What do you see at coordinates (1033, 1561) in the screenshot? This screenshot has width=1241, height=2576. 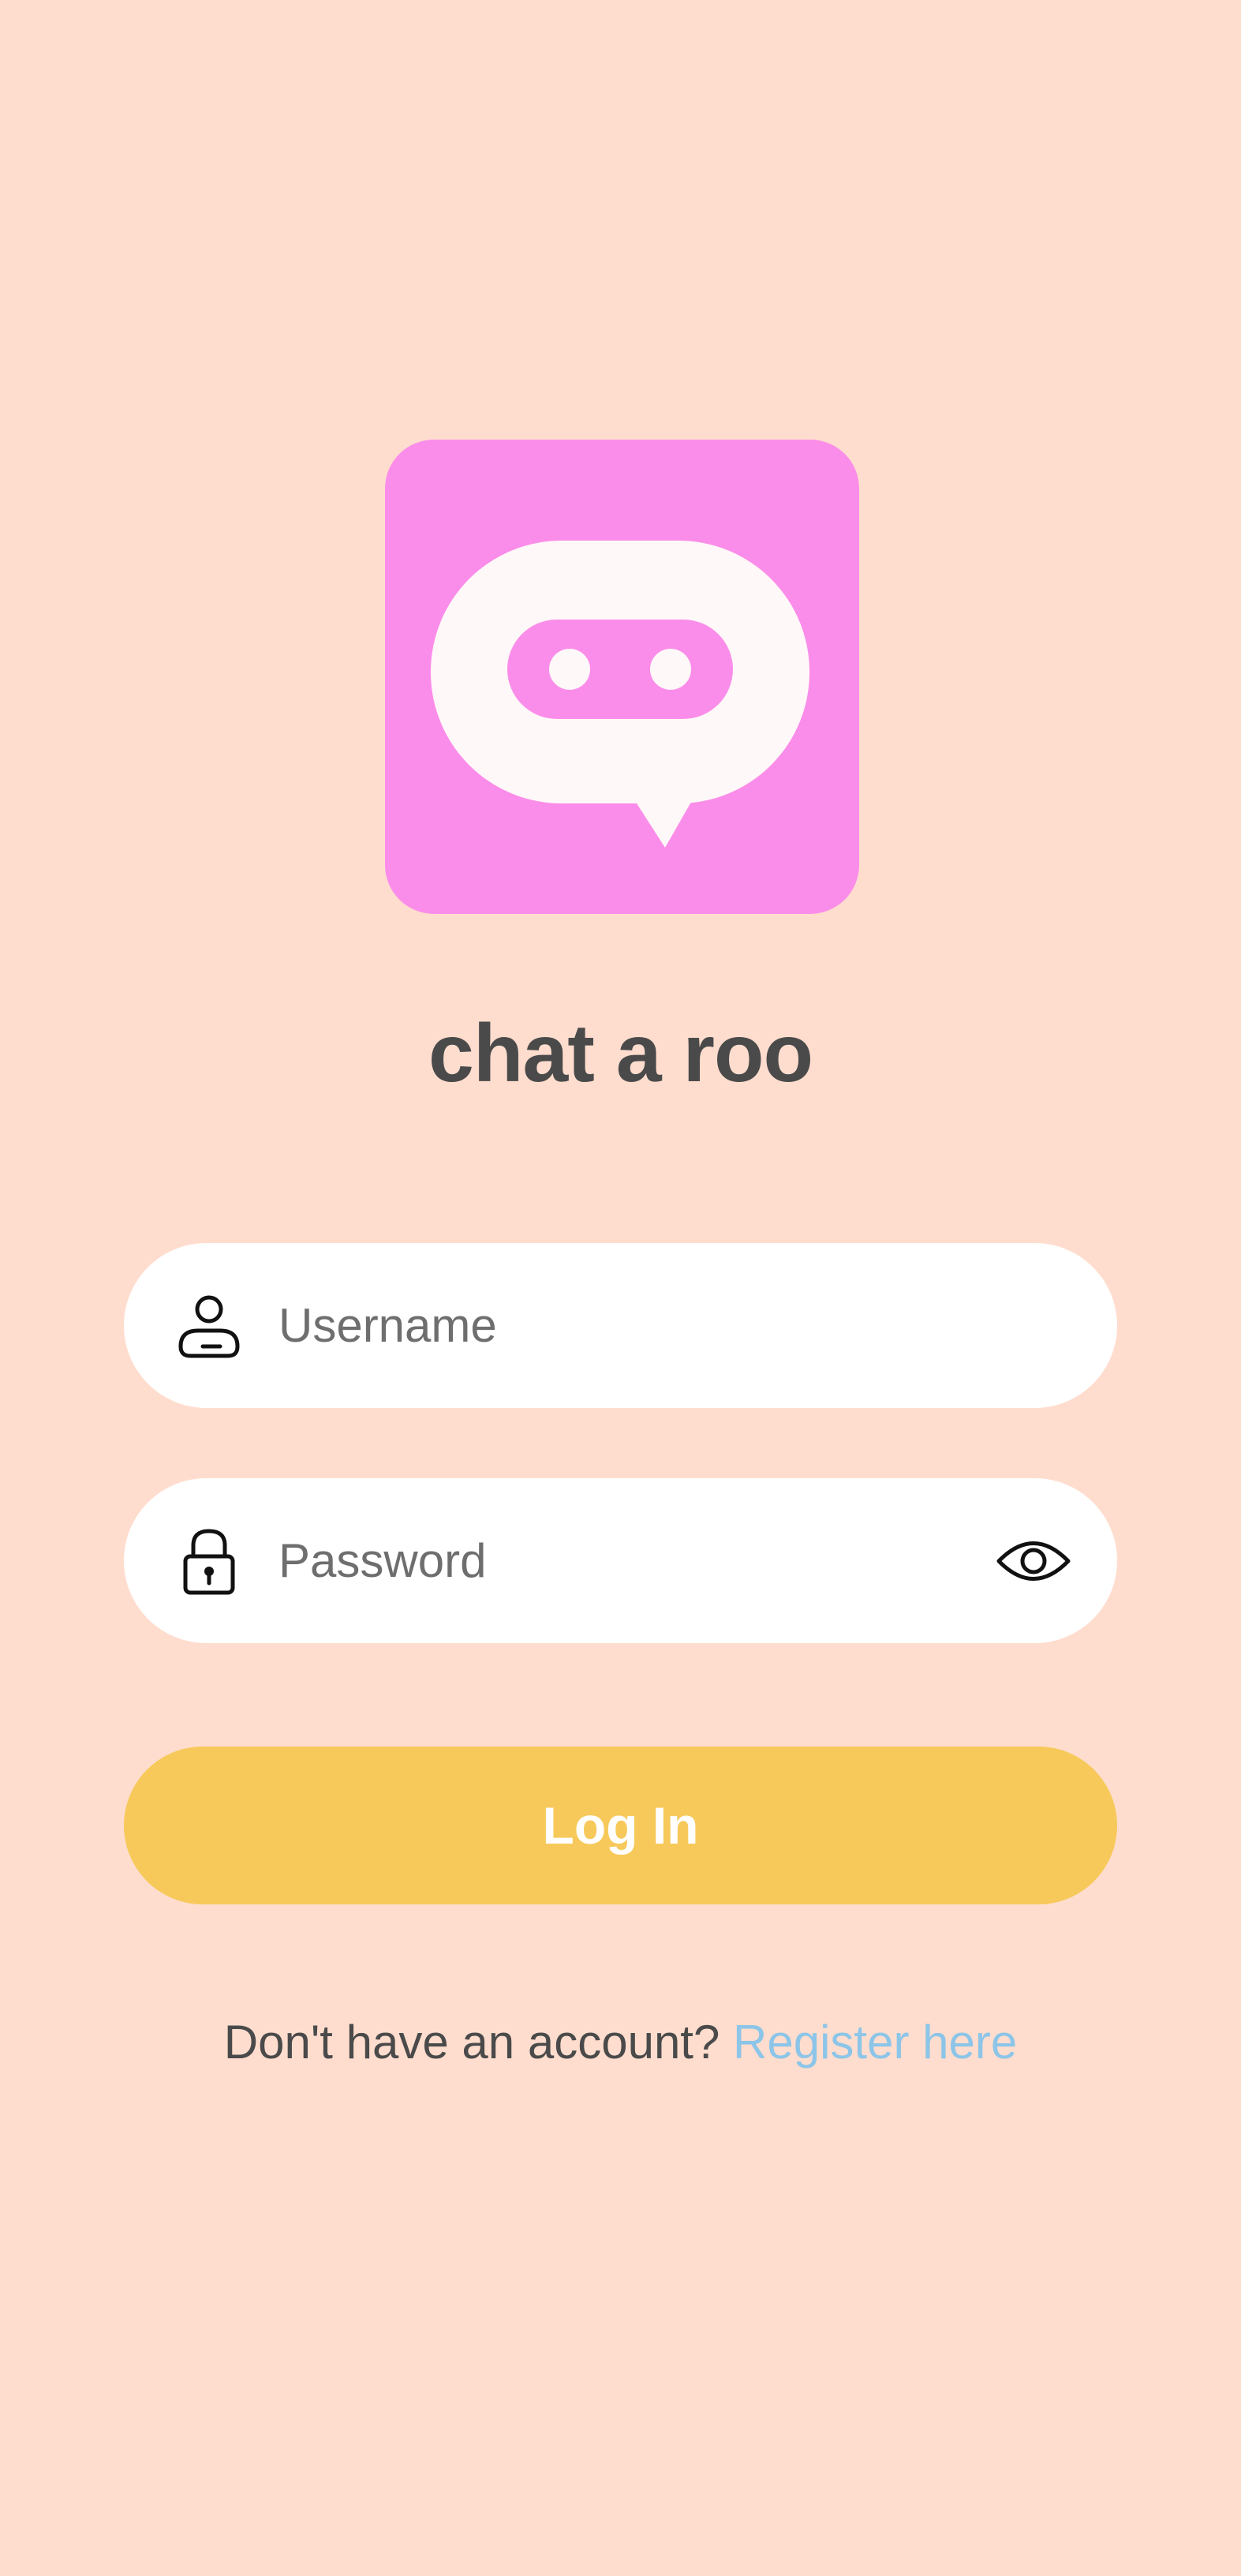 I see `eye-icon` at bounding box center [1033, 1561].